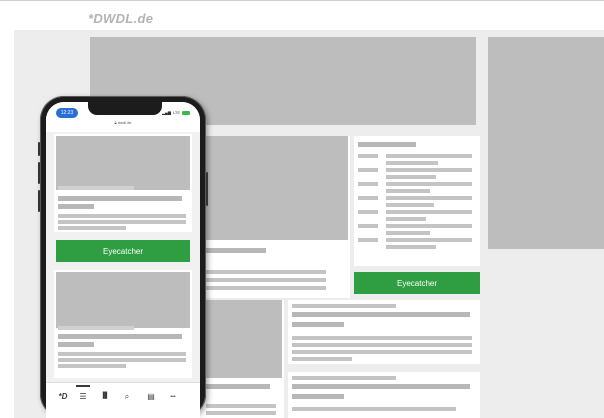 The image size is (604, 418). I want to click on mobile-tab-bar: *D ☰ ▐▌ ⌕ ▤ •••, so click(123, 400).